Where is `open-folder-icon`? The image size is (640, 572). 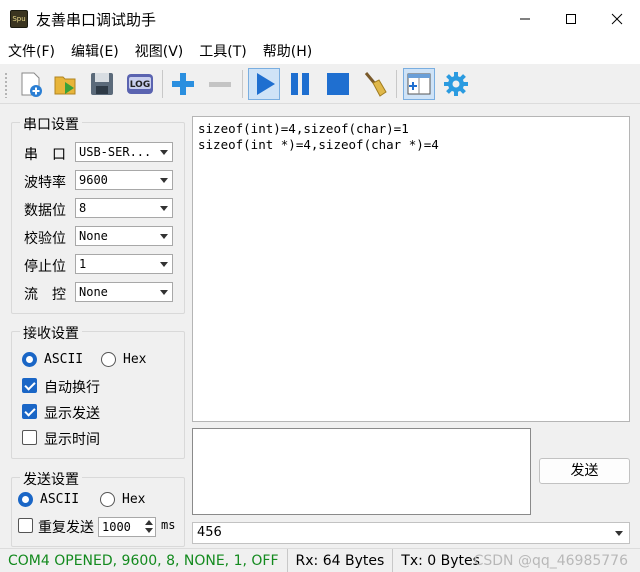
open-folder-icon is located at coordinates (65, 85).